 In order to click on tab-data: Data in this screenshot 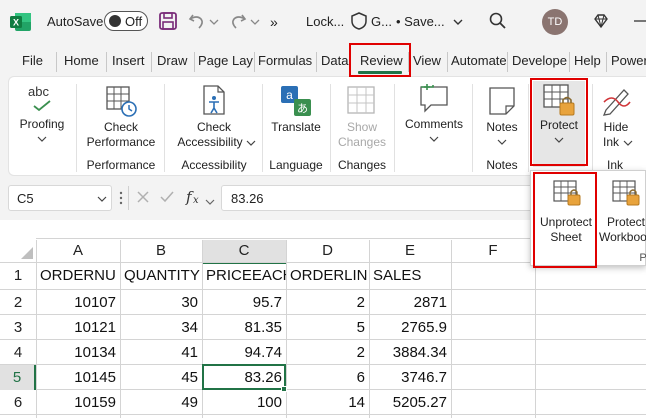, I will do `click(334, 60)`.